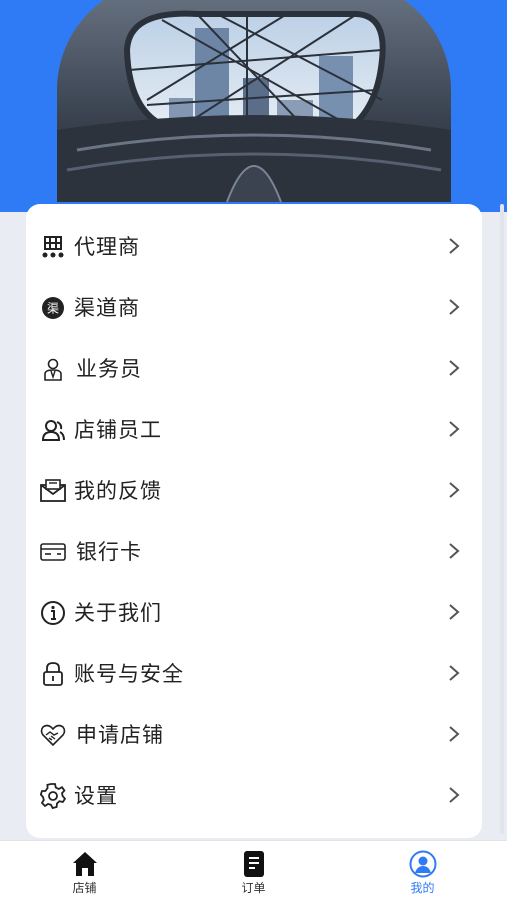 Image resolution: width=507 pixels, height=901 pixels. Describe the element at coordinates (107, 247) in the screenshot. I see `menu-item-label: 代理商` at that location.